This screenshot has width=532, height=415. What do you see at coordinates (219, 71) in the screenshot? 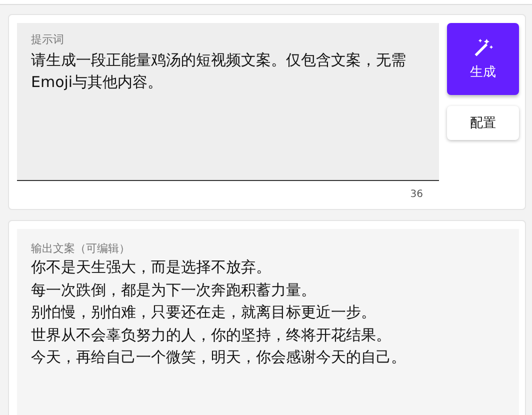
I see `prompt-text: 请生成一段正能量鸡汤的短视频文案。仅包含文案，无需Emoji与其他内容。` at bounding box center [219, 71].